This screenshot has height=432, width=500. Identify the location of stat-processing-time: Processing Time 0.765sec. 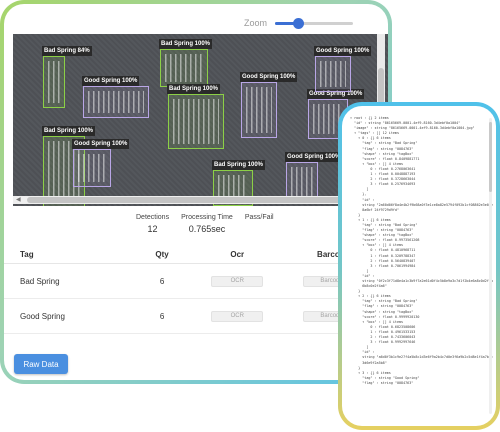
(207, 224).